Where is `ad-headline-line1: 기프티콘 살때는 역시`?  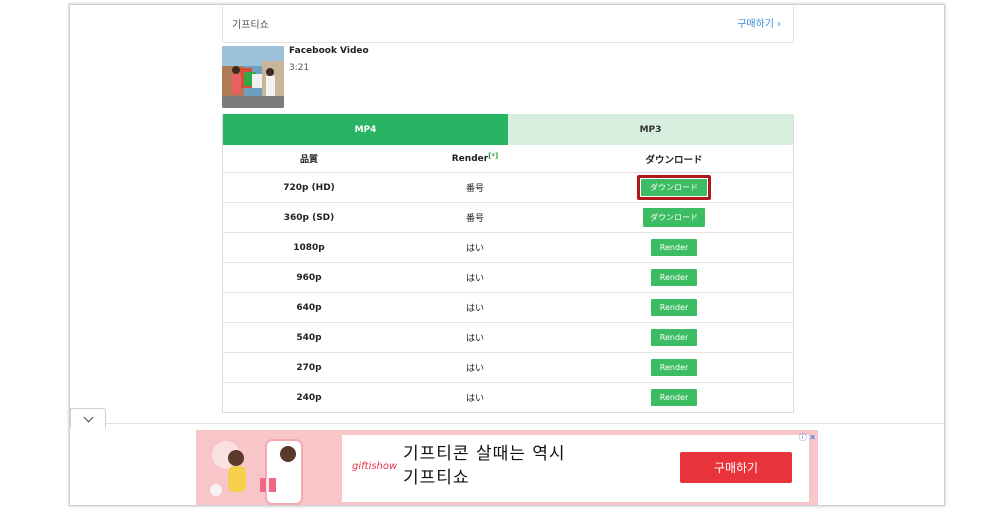
ad-headline-line1: 기프티콘 살때는 역시 is located at coordinates (484, 454).